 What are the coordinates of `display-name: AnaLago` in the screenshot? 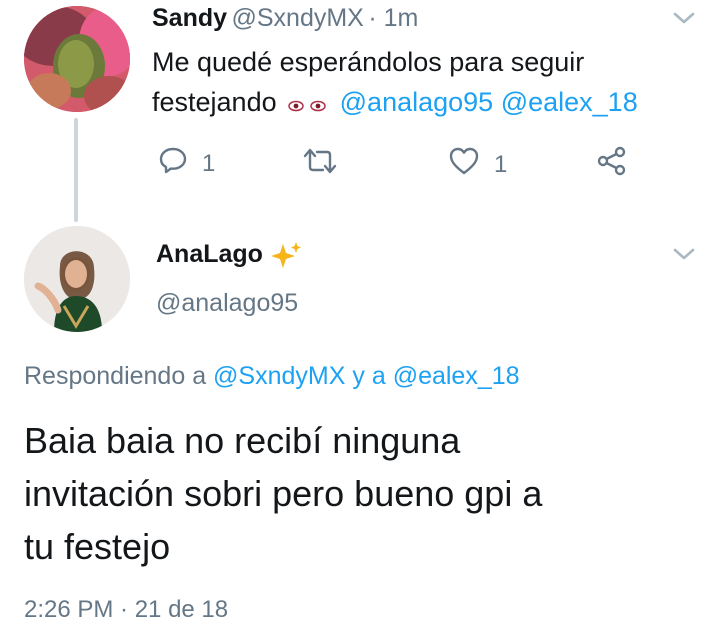 It's located at (209, 254).